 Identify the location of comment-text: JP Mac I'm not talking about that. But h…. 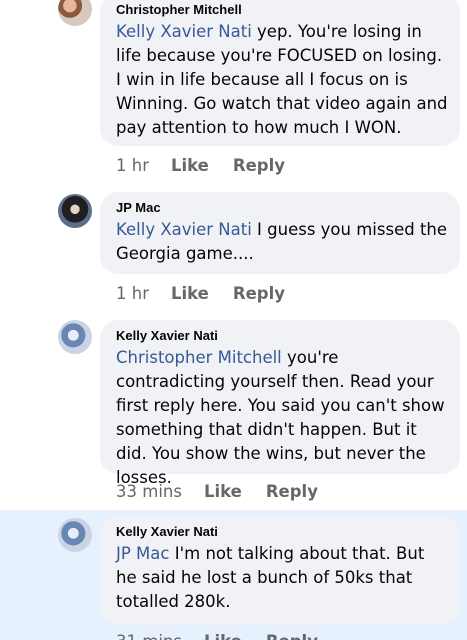
(282, 578).